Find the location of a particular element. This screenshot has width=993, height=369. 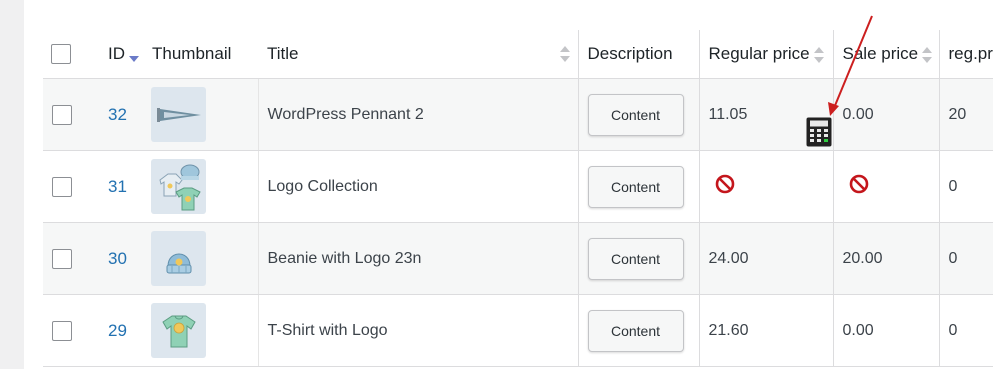

id-cell: 30 is located at coordinates (121, 258).